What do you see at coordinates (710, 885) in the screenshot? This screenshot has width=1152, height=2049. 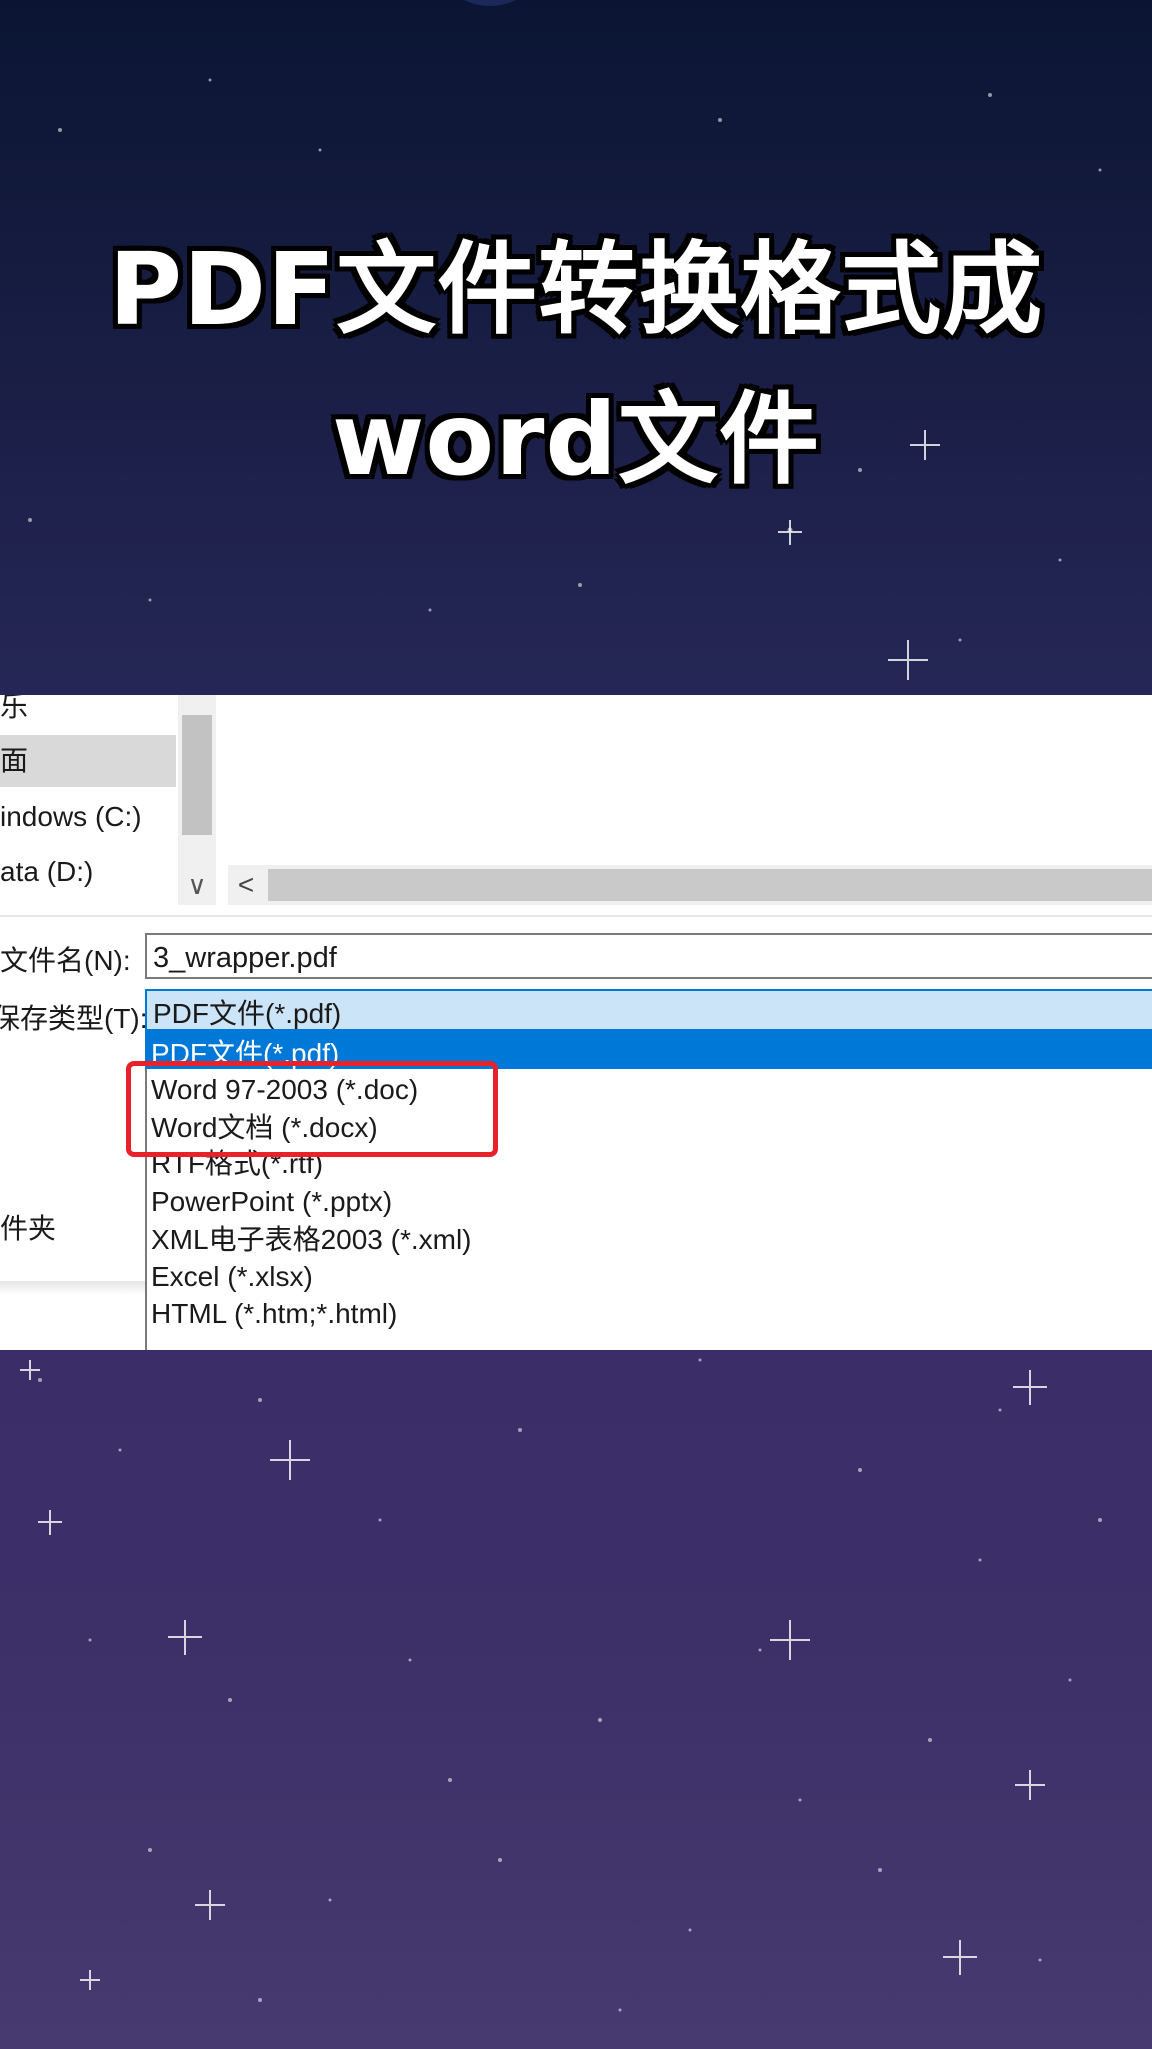 I see `horizontal-scrollbar-thumb` at bounding box center [710, 885].